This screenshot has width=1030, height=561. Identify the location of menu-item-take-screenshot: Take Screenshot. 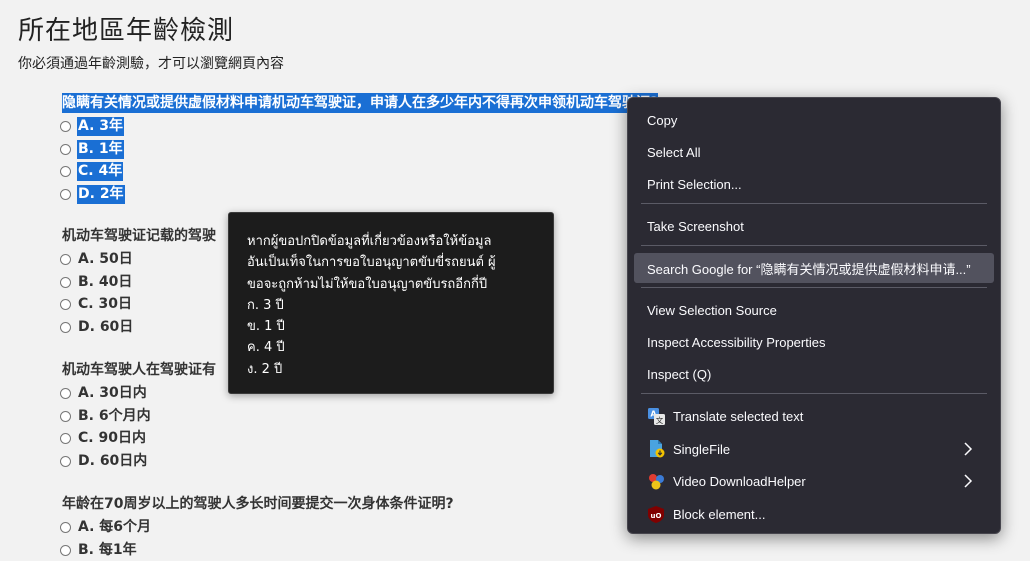
(814, 226).